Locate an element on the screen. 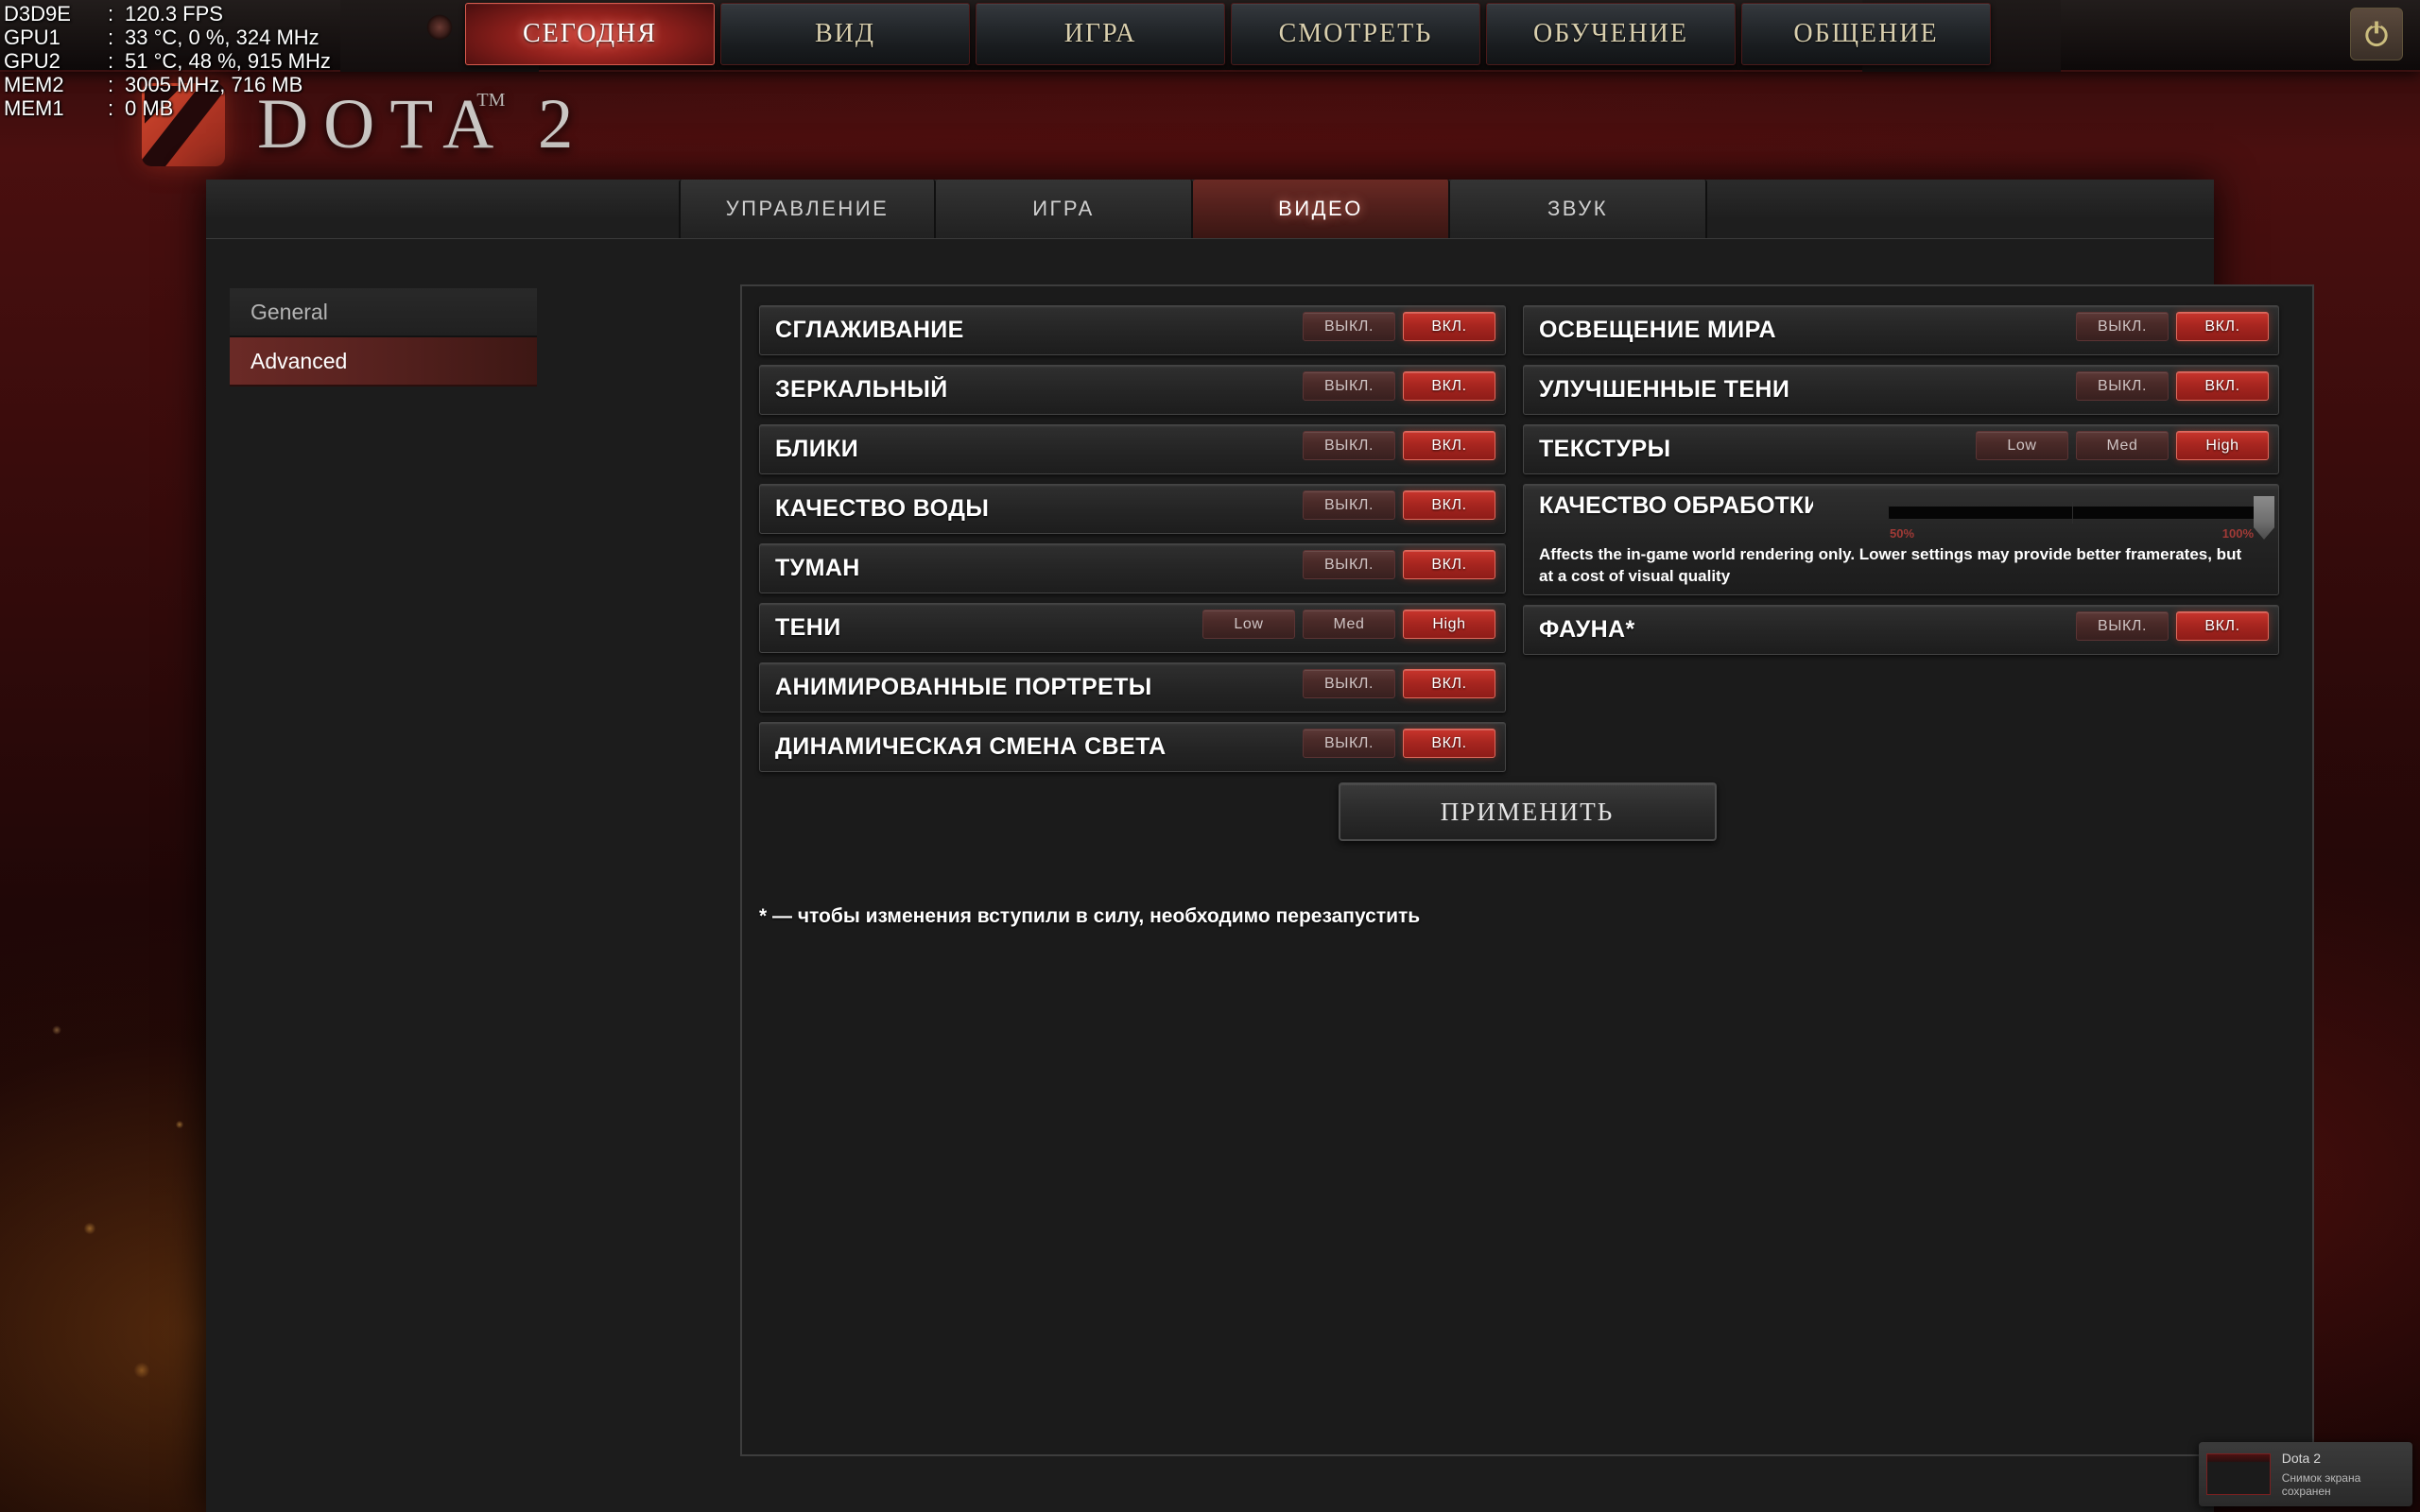 Image resolution: width=2420 pixels, height=1512 pixels. power-icon is located at coordinates (2376, 34).